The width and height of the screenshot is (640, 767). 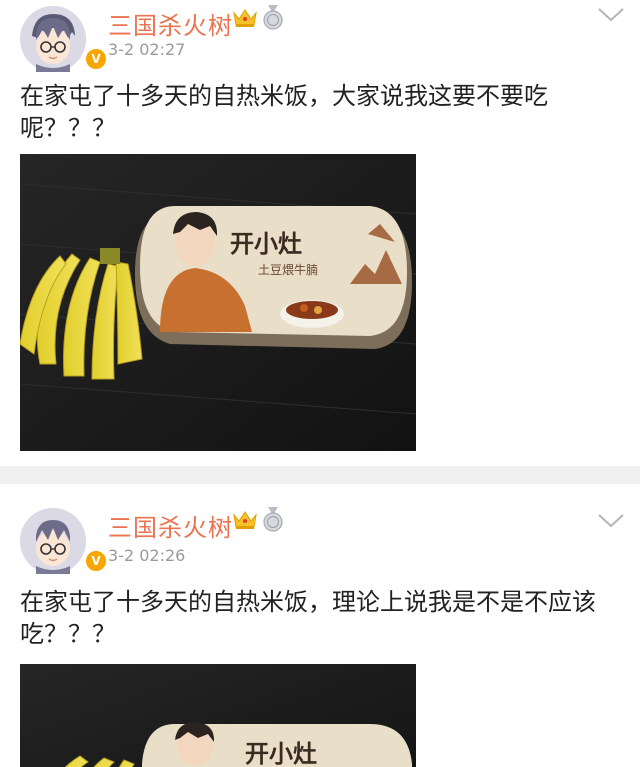 I want to click on package-flavor-text: 土豆煨牛腩, so click(x=288, y=269).